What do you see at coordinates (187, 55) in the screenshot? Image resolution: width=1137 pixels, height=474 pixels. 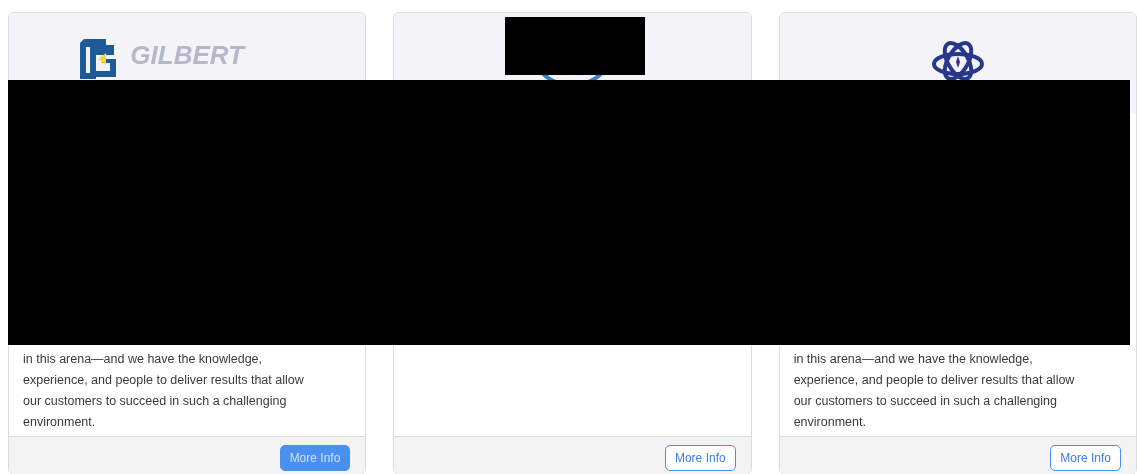 I see `logo-text: GILBERT` at bounding box center [187, 55].